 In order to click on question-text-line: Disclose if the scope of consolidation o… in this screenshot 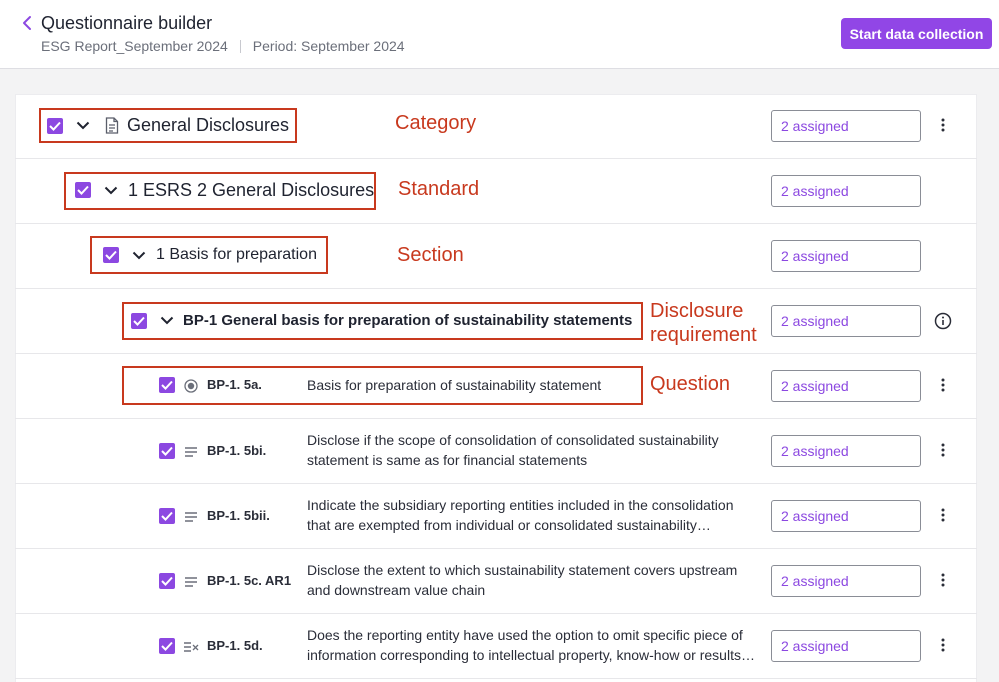, I will do `click(513, 440)`.